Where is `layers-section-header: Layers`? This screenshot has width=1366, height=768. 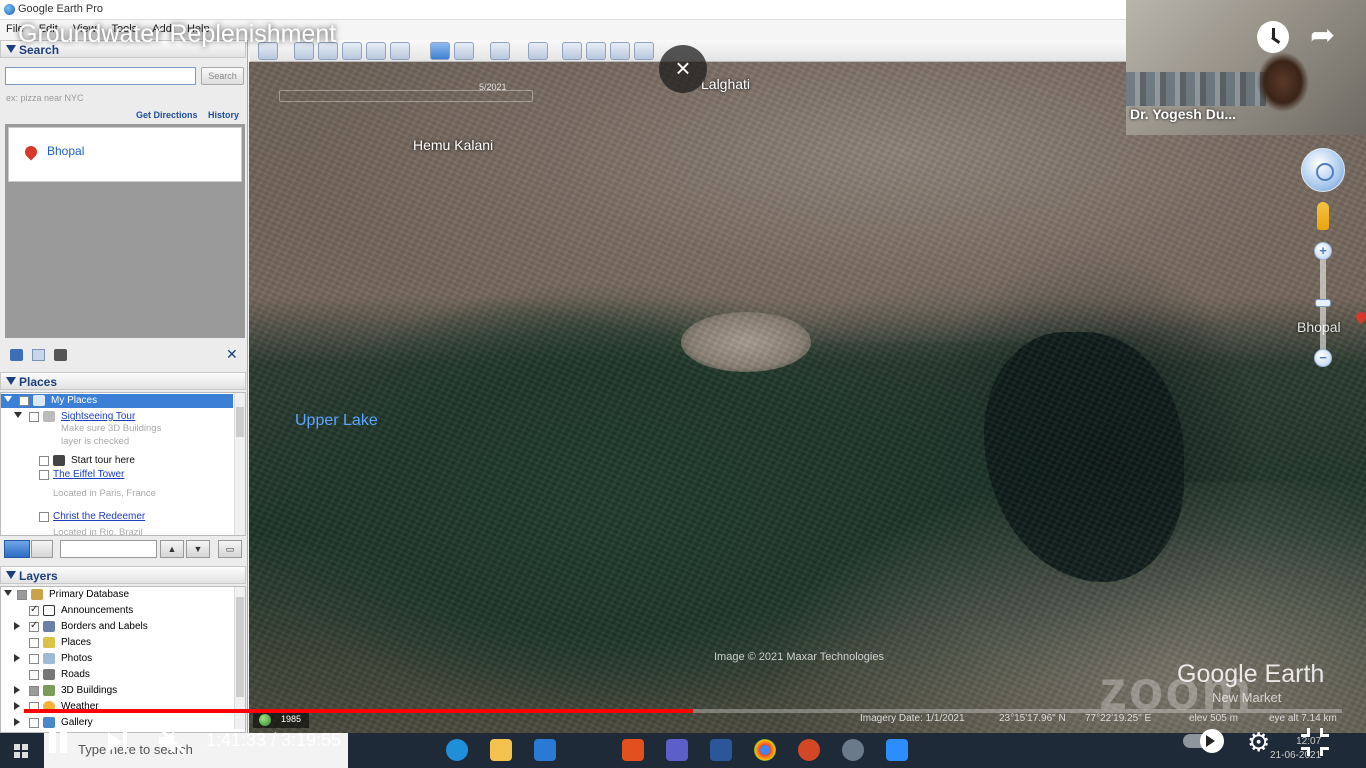
layers-section-header: Layers is located at coordinates (123, 575).